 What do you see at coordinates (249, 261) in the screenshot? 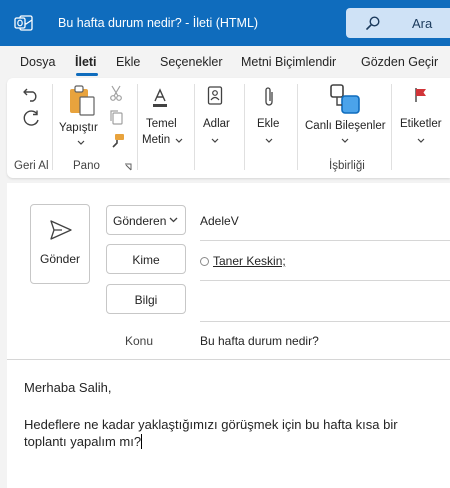
I see `recipient-name: Taner Keskin;` at bounding box center [249, 261].